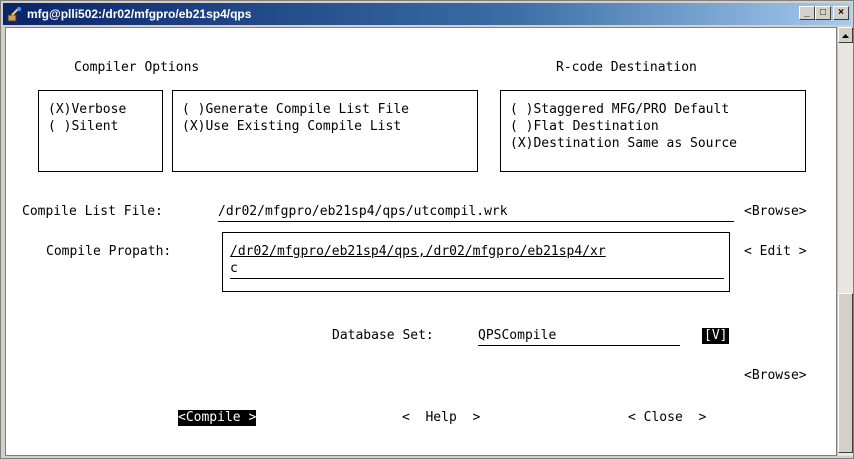  Describe the element at coordinates (217, 418) in the screenshot. I see `compile-button: <Compile >` at that location.